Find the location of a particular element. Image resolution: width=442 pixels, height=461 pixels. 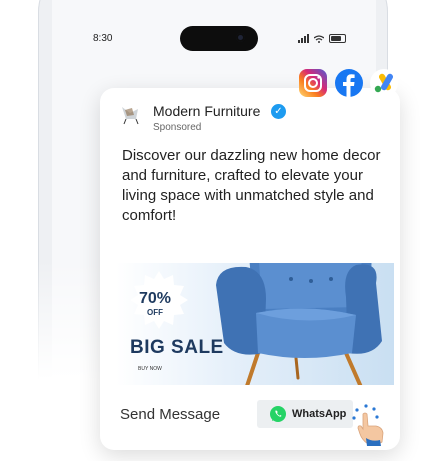

status-icons is located at coordinates (322, 38).